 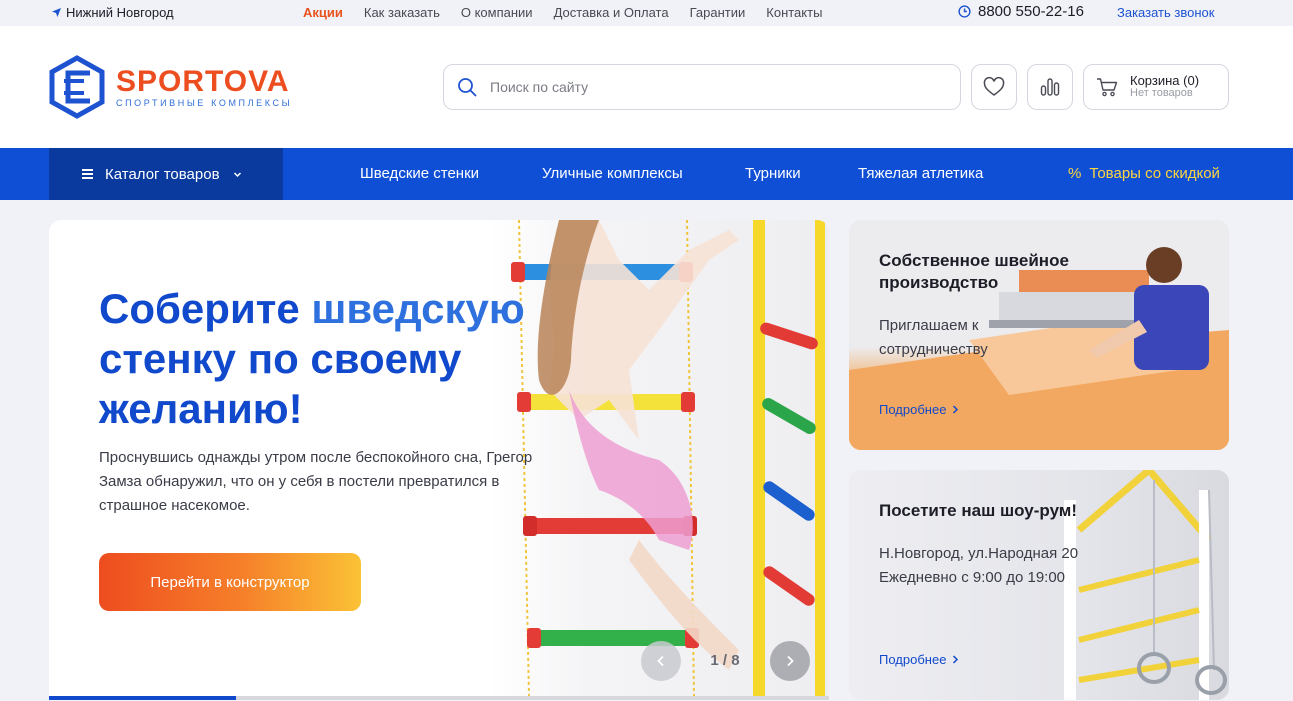 I want to click on nav-wall-bars: Шведские стенки, so click(x=419, y=173).